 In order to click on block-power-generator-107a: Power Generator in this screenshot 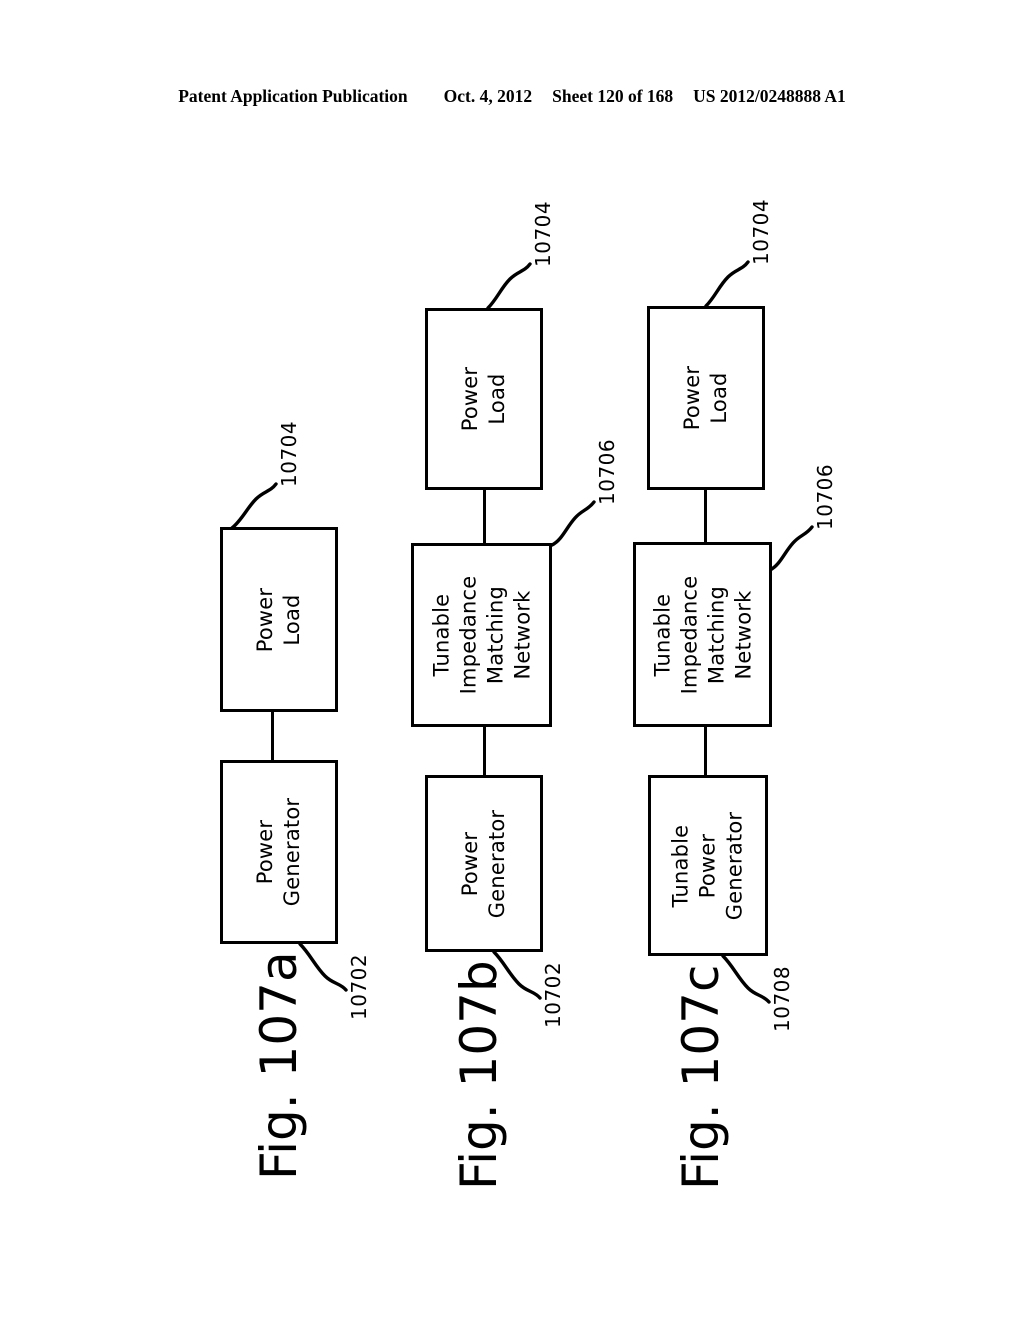, I will do `click(279, 852)`.